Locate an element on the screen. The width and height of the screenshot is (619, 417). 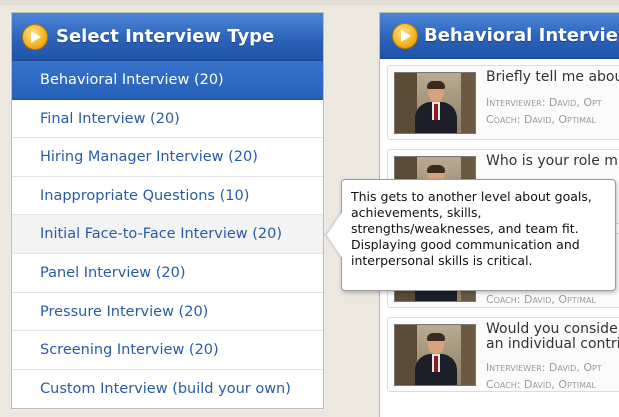
question-panel-title: Behavioral Interview ( is located at coordinates (521, 35).